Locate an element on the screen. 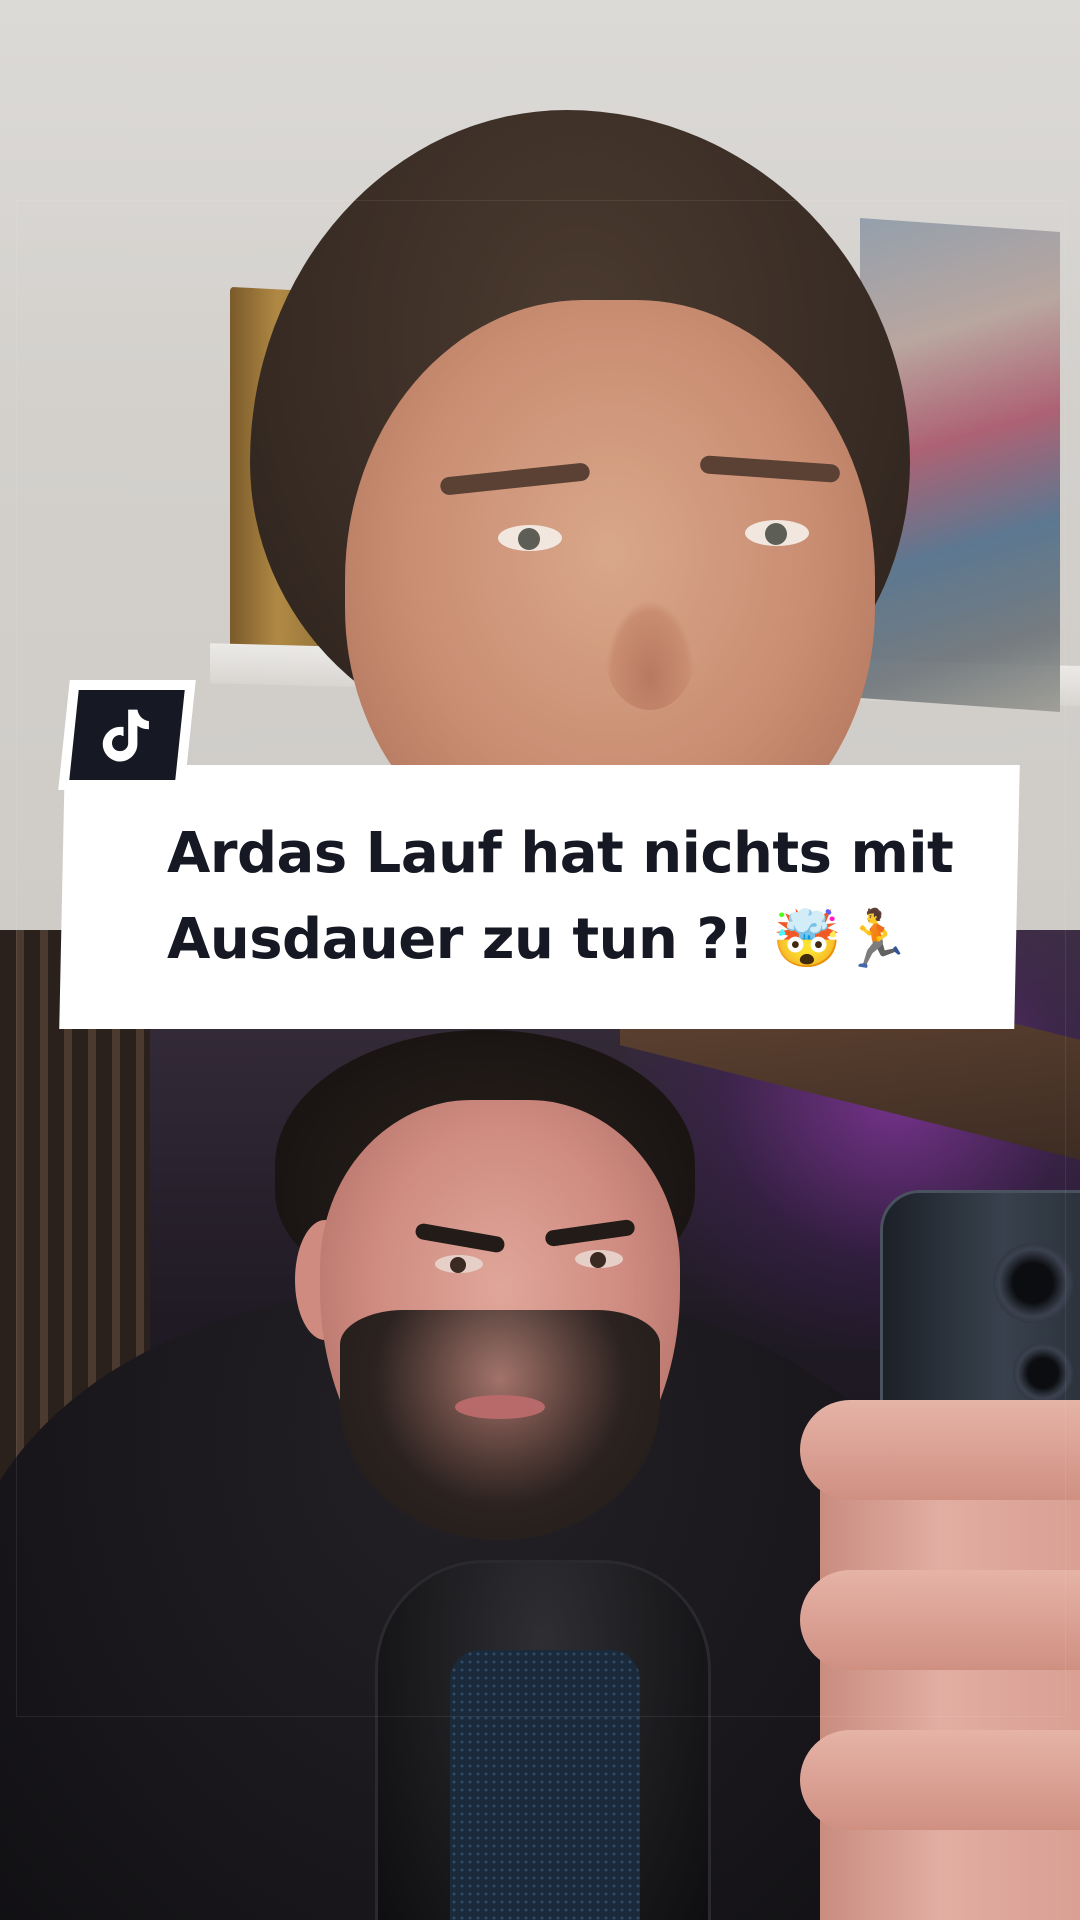 This screenshot has height=1920, width=1080. top-person-right-eye is located at coordinates (777, 533).